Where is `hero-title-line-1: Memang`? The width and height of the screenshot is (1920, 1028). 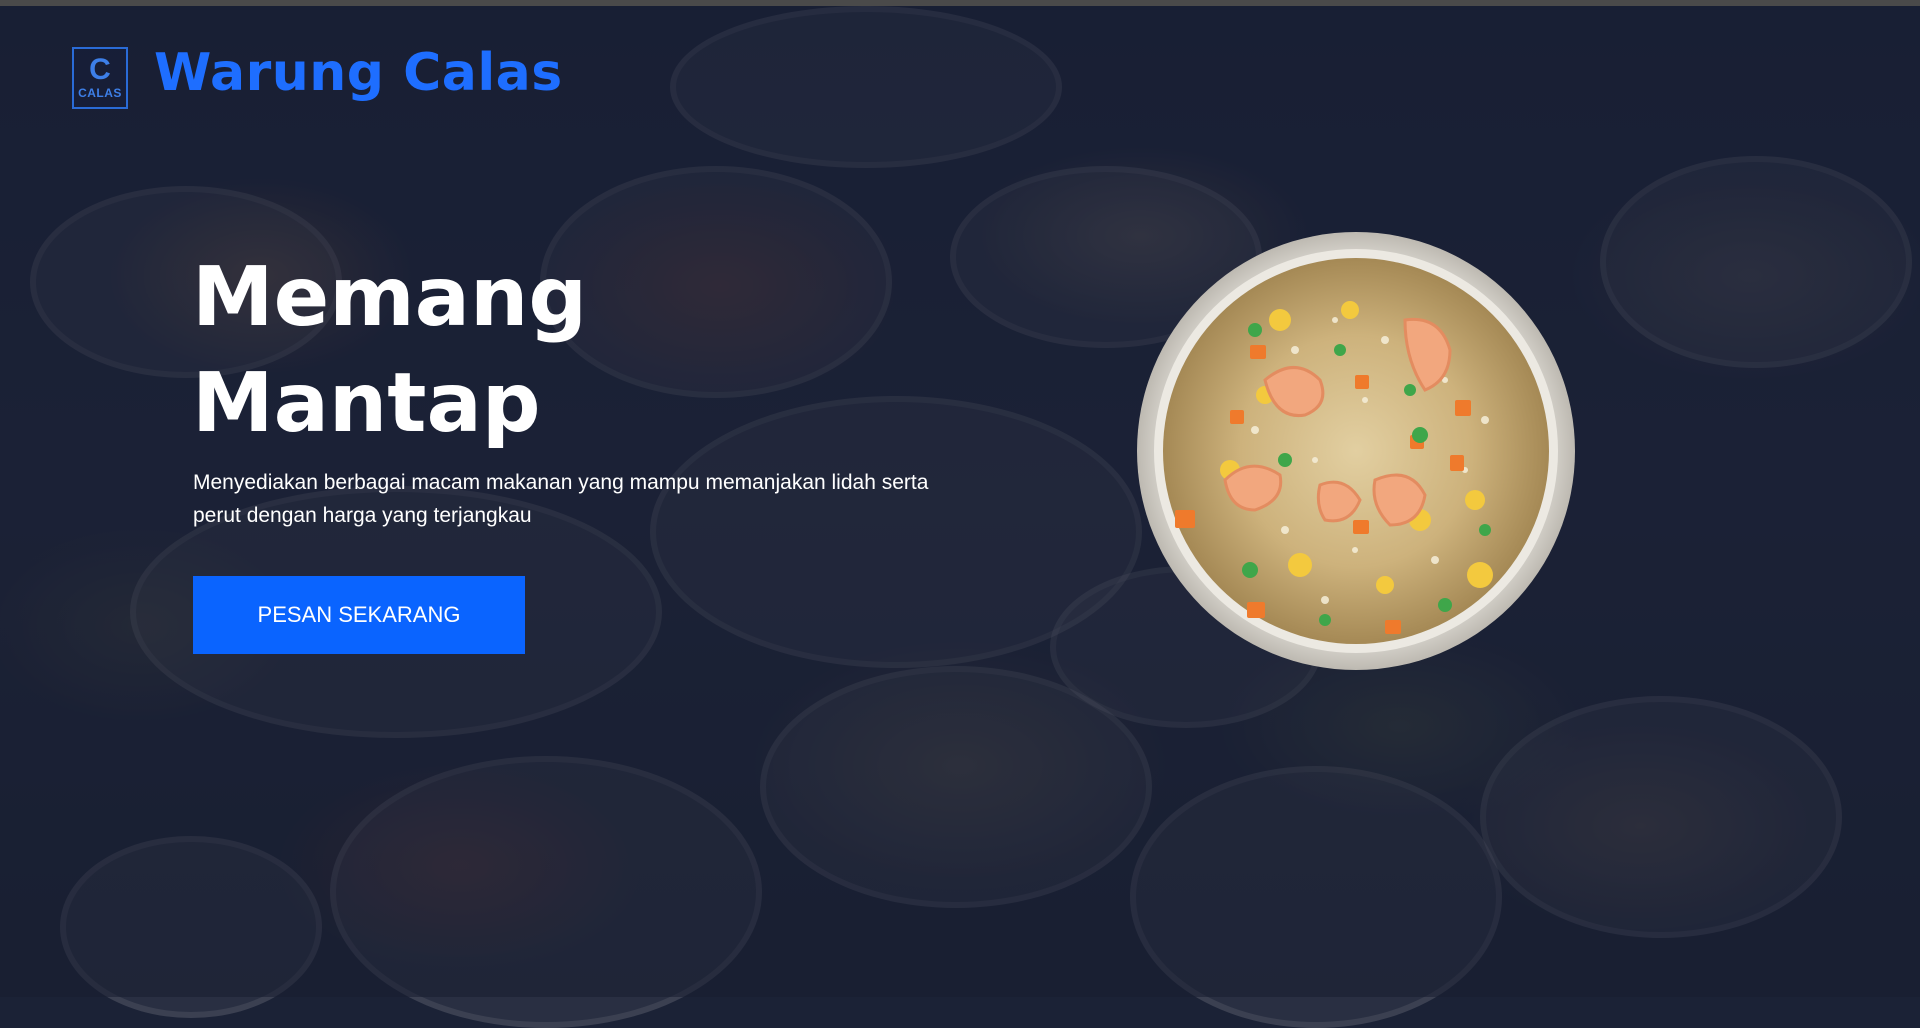
hero-title-line-1: Memang is located at coordinates (390, 297).